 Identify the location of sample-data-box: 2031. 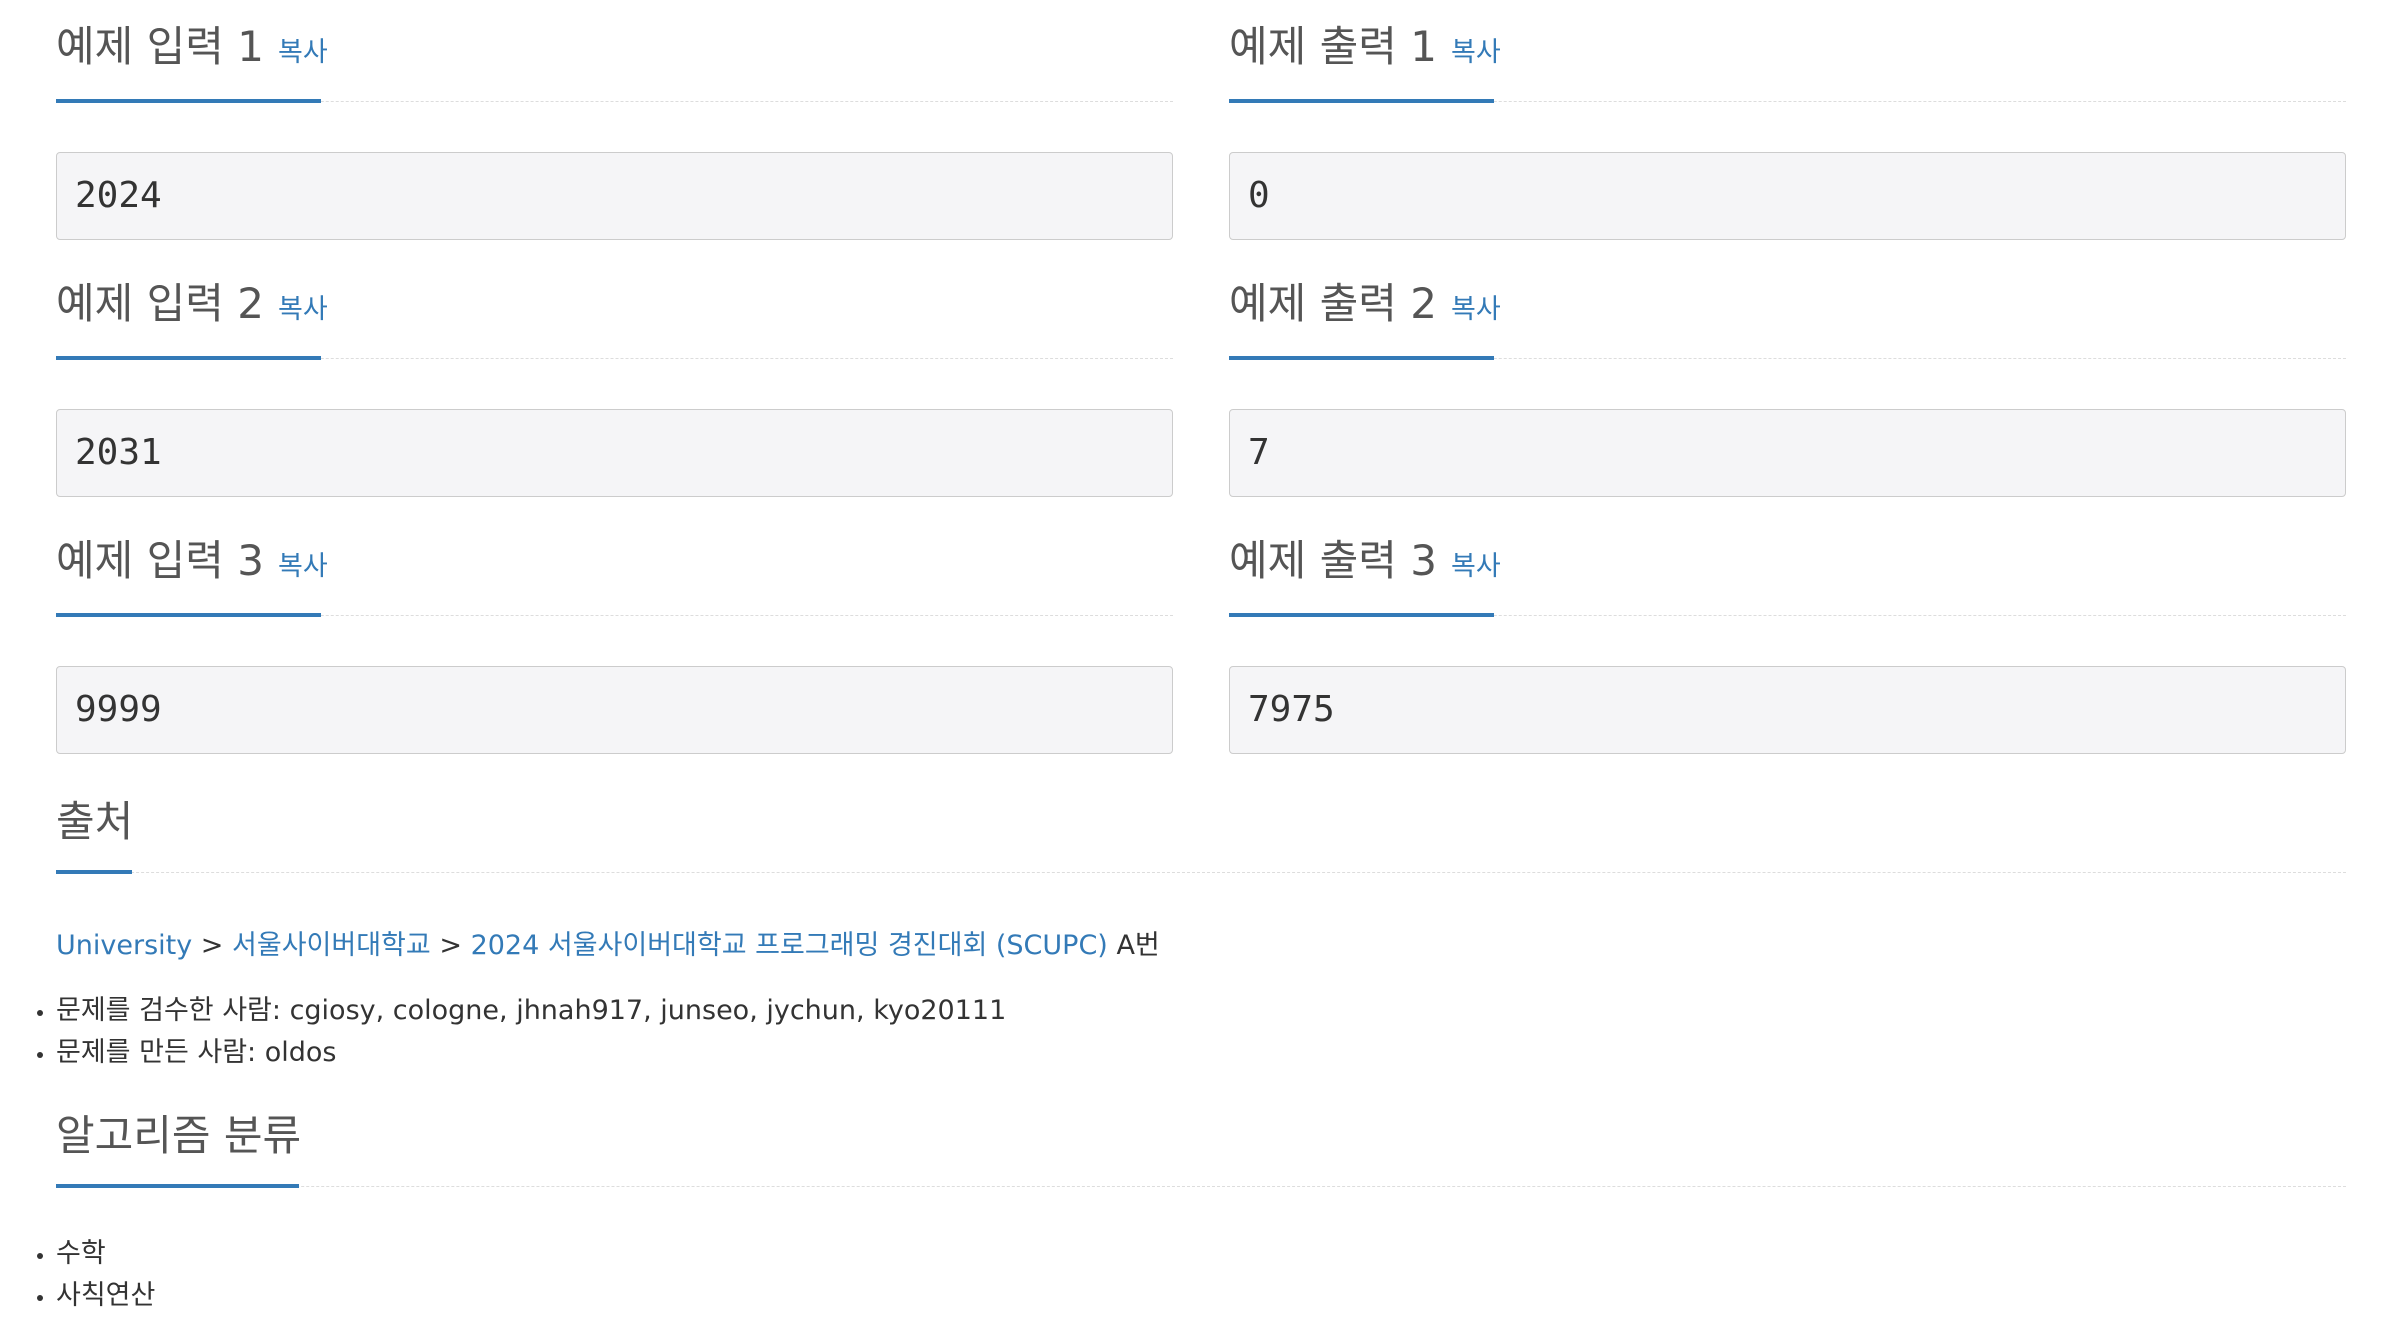
(614, 453).